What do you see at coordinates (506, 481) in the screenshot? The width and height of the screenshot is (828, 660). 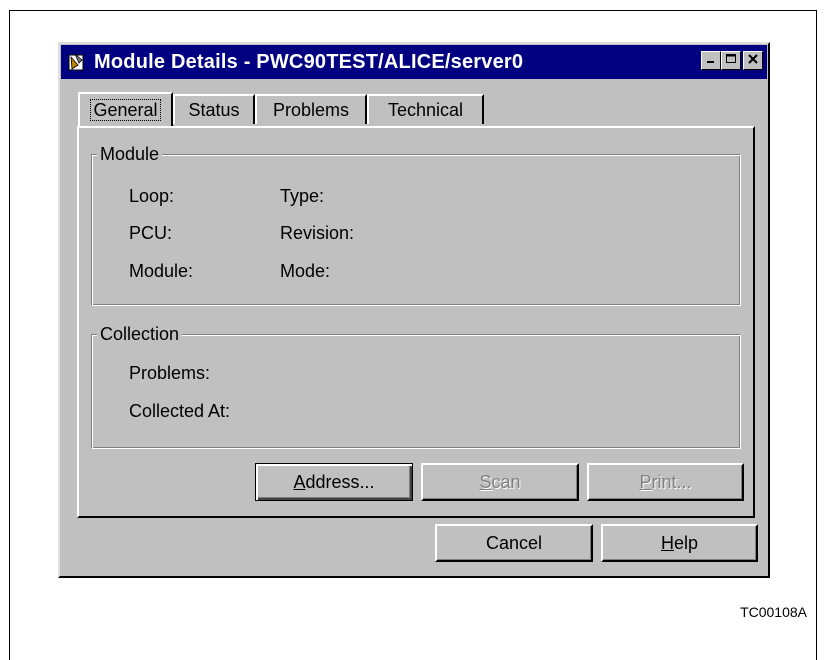 I see `scan-label-rest: can` at bounding box center [506, 481].